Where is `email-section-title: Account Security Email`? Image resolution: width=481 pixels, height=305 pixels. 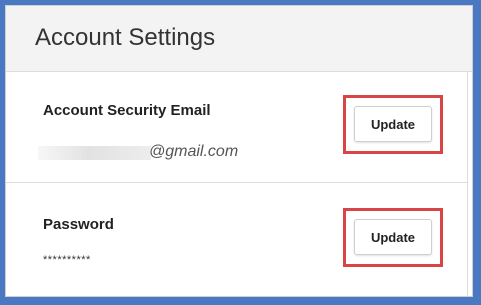 email-section-title: Account Security Email is located at coordinates (127, 110).